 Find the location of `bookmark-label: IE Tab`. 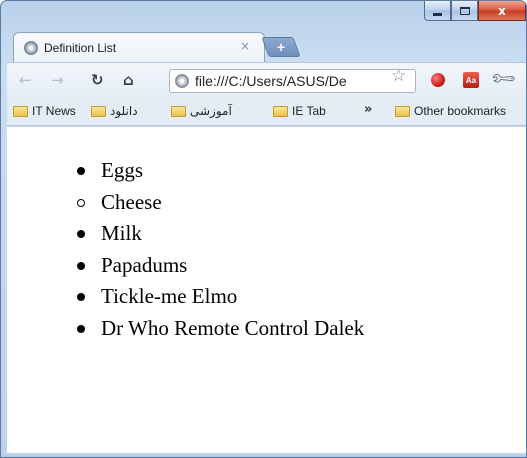

bookmark-label: IE Tab is located at coordinates (309, 111).